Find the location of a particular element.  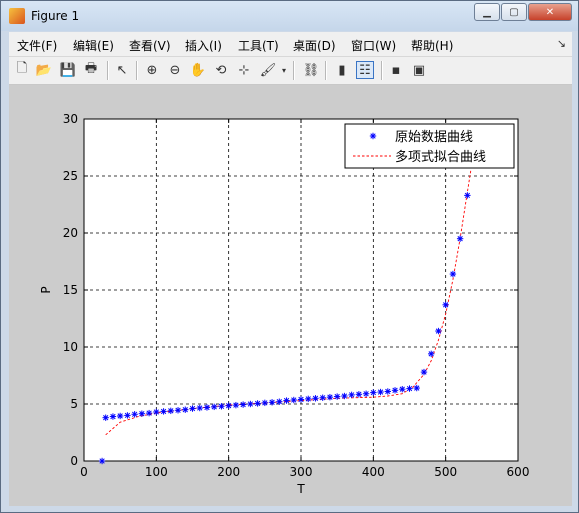

hide-plot-tools-icon: ▪ is located at coordinates (396, 70).